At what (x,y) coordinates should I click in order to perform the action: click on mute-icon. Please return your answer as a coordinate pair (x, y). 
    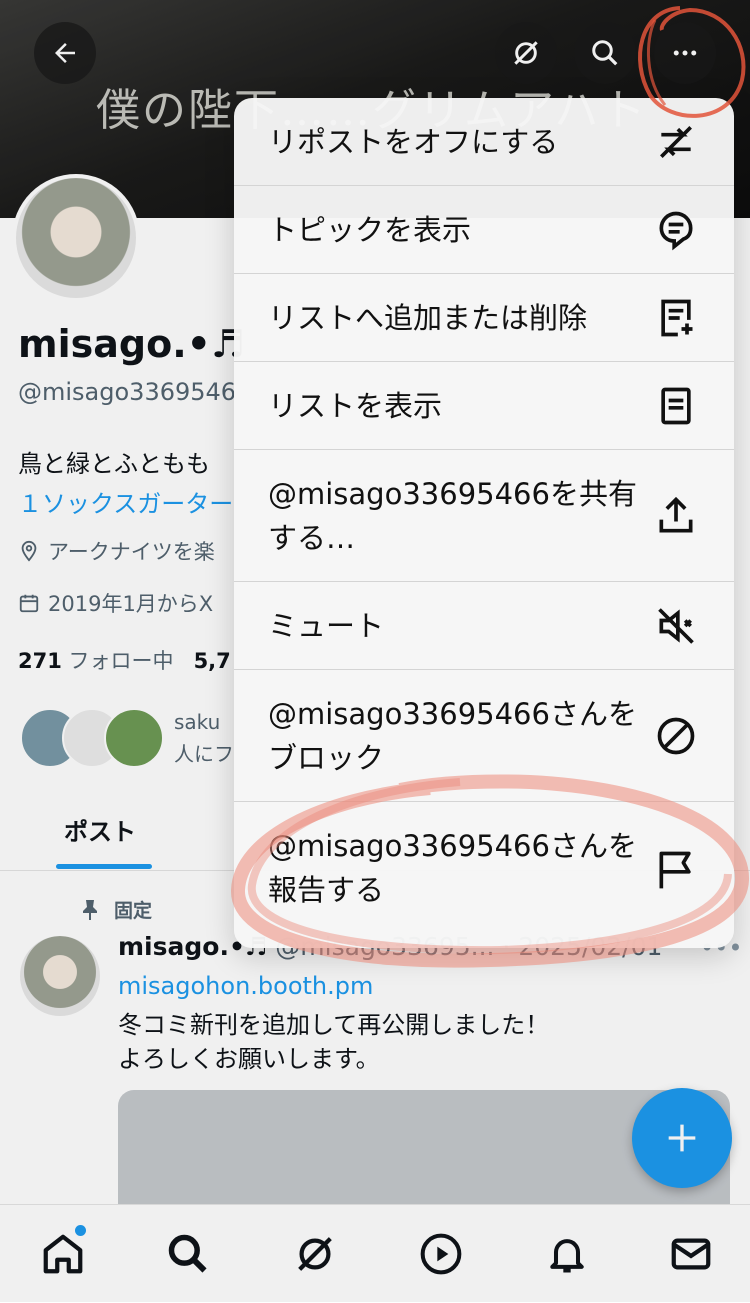
    Looking at the image, I should click on (676, 626).